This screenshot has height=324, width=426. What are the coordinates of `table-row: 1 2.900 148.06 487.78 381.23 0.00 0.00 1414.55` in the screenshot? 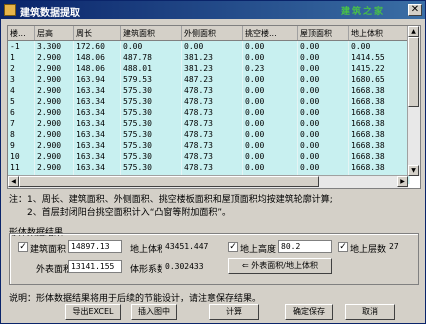 It's located at (209, 57).